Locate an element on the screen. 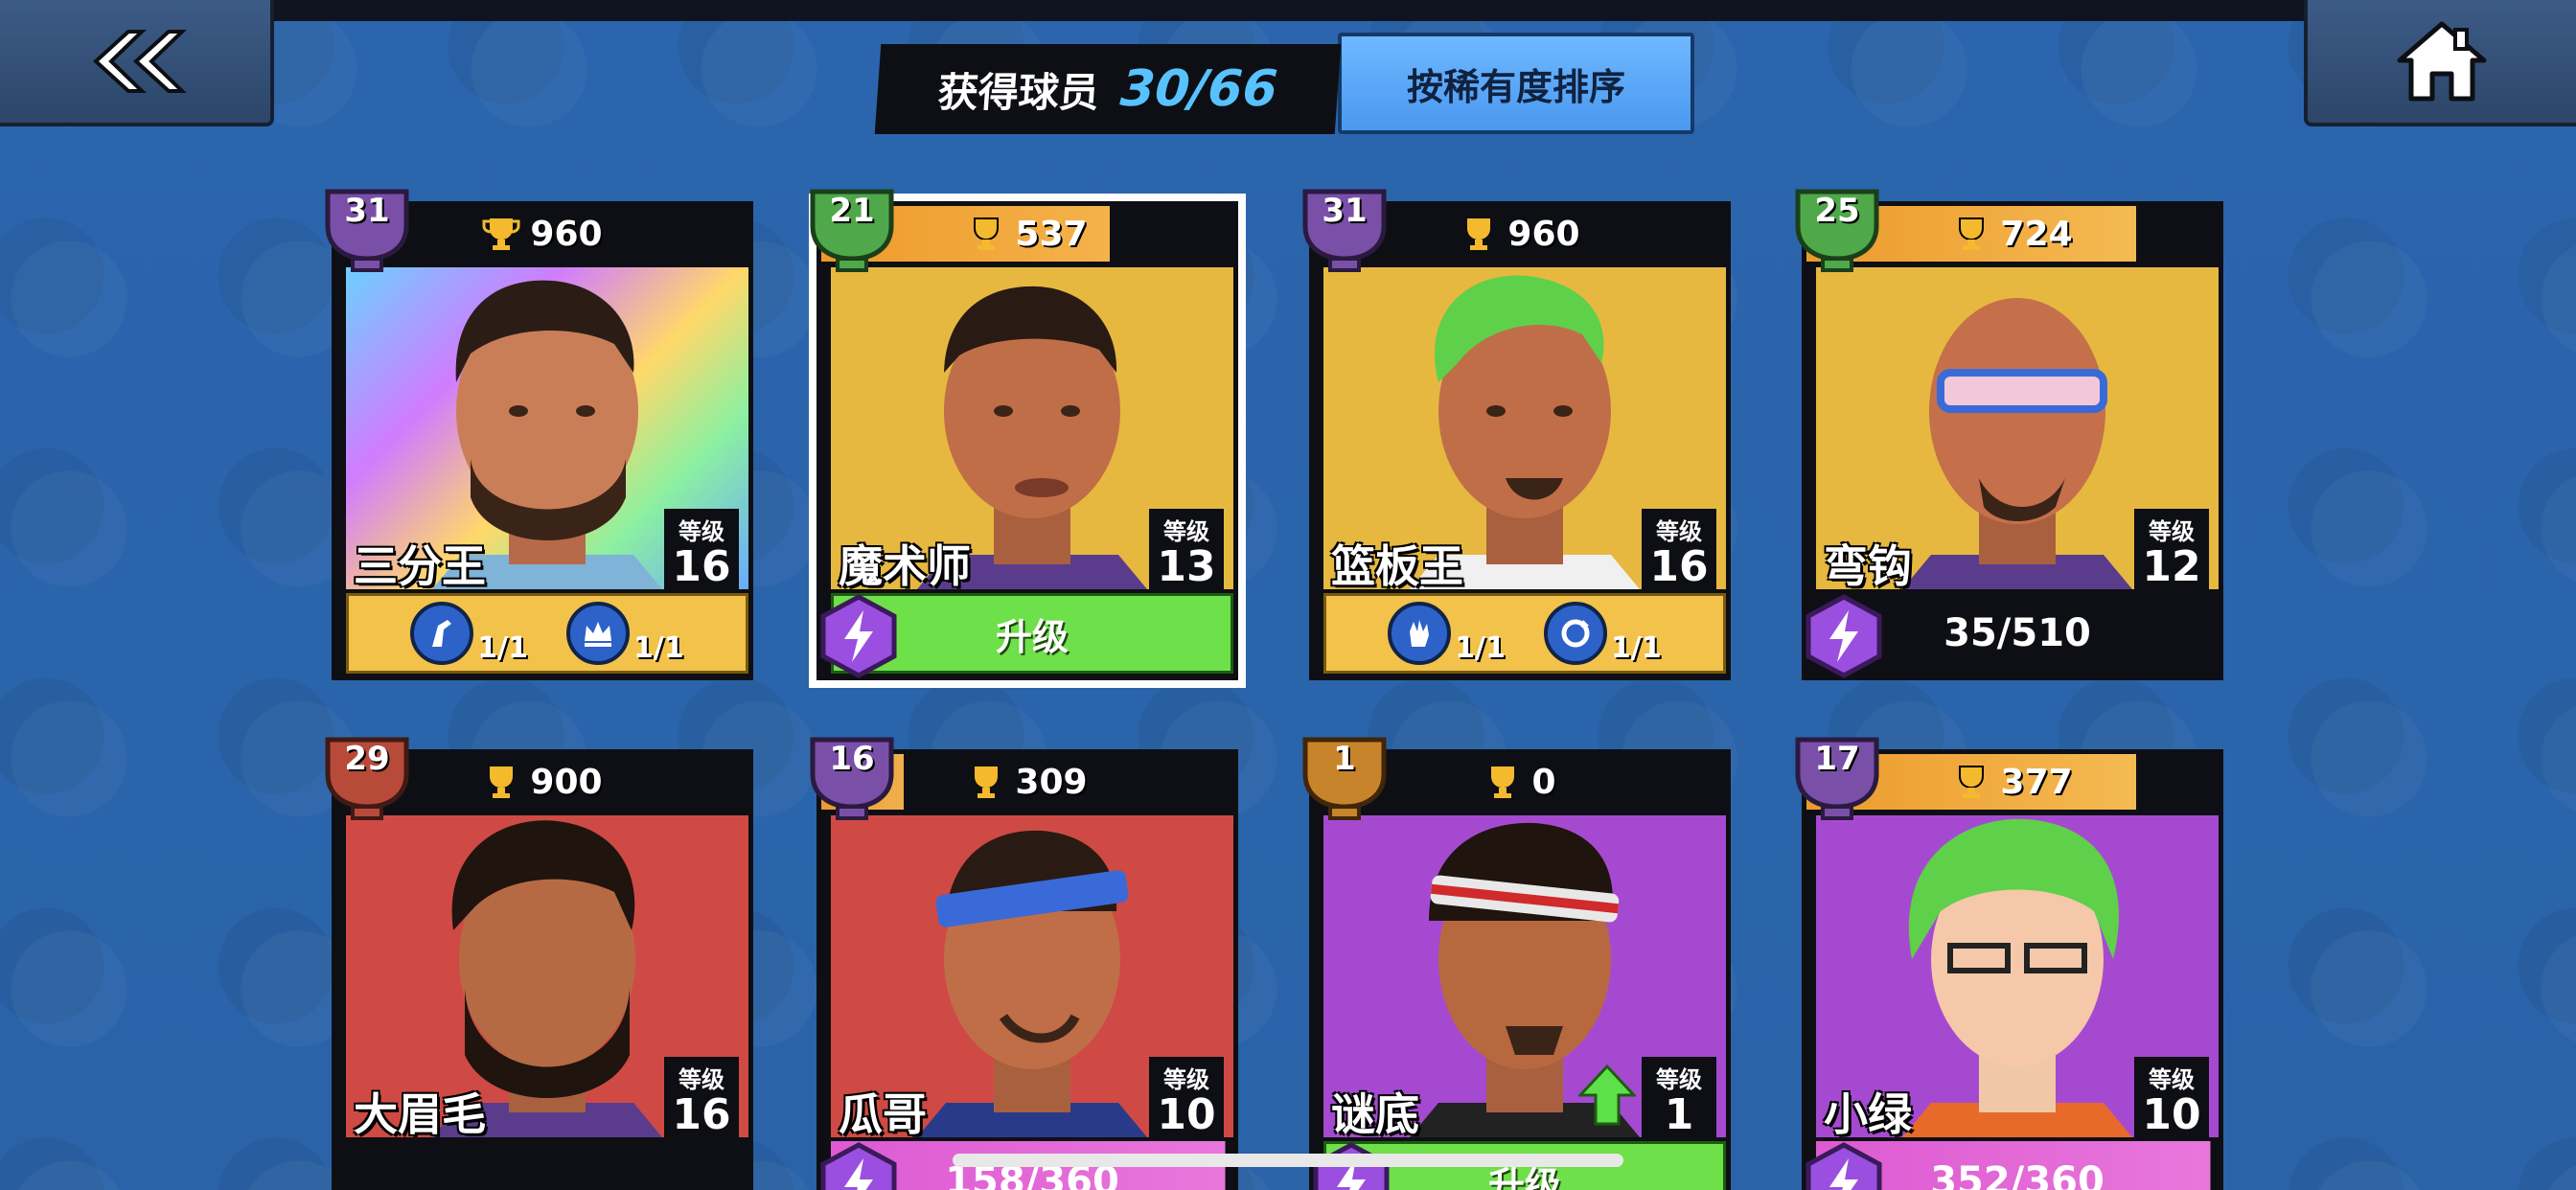  player-name: 小绿 is located at coordinates (1868, 1114).